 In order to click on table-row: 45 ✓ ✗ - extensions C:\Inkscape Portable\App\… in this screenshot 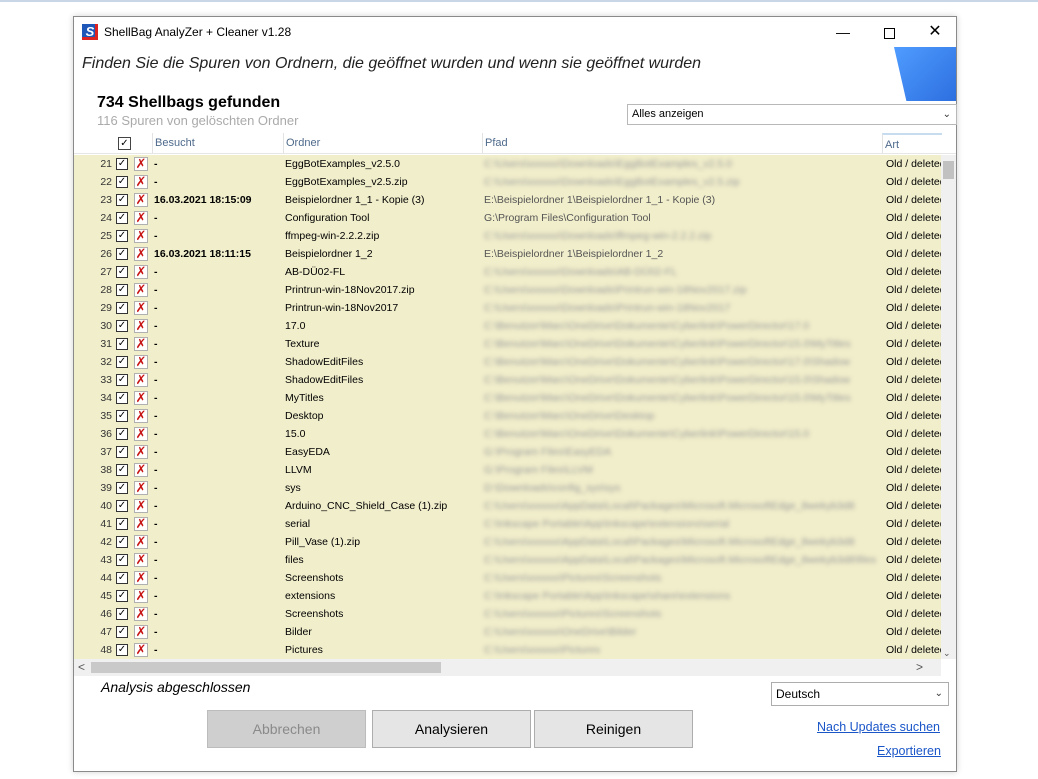, I will do `click(507, 596)`.